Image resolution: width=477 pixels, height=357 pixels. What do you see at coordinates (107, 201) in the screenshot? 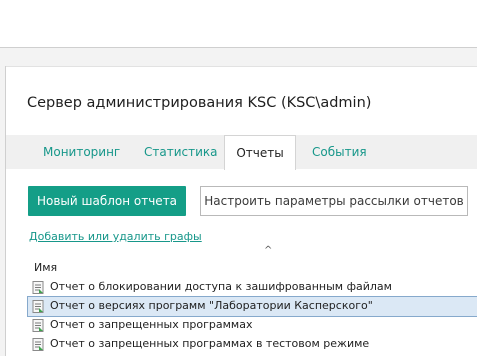
I see `new-report-template-button: Новый шаблон отчета` at bounding box center [107, 201].